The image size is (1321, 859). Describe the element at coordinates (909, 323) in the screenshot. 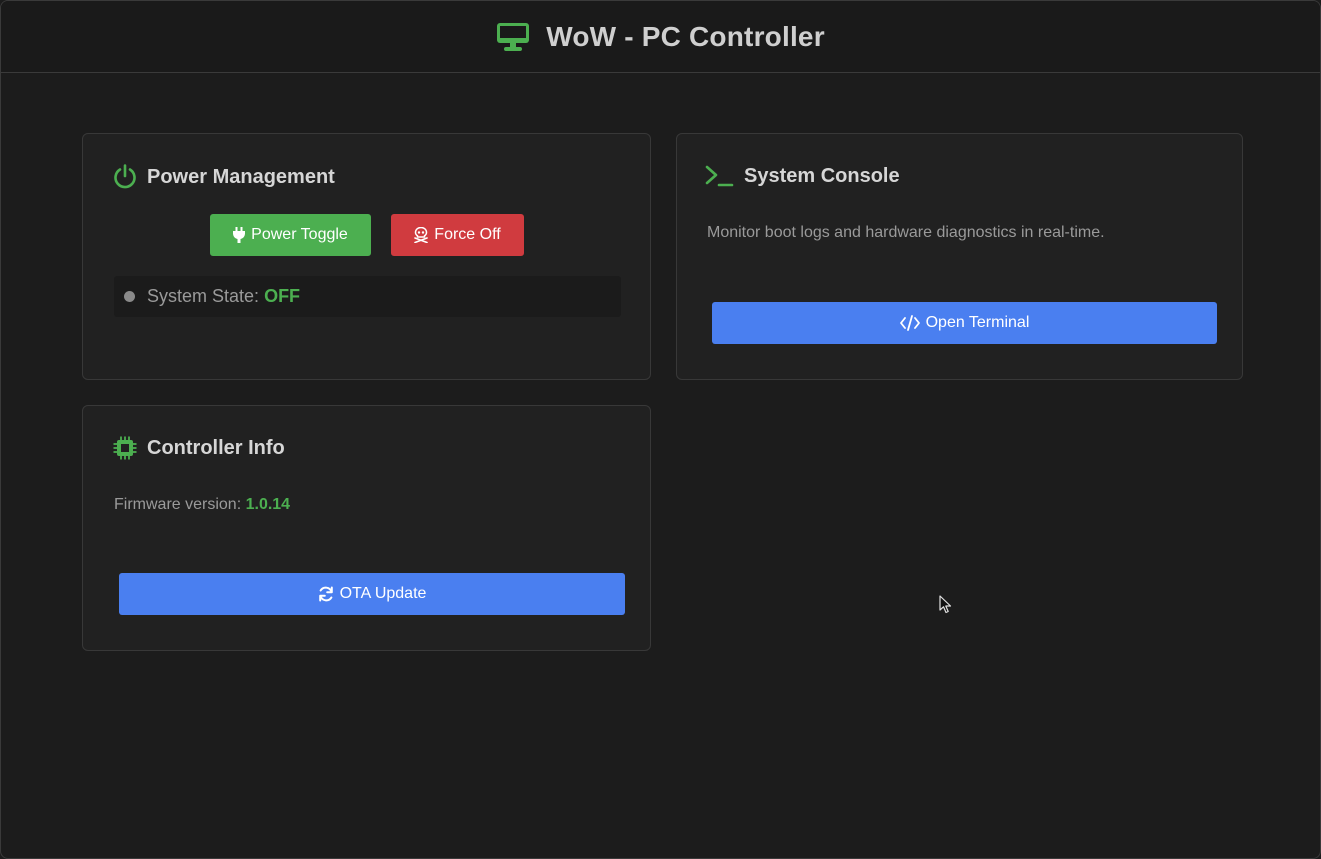

I see `code-icon` at that location.